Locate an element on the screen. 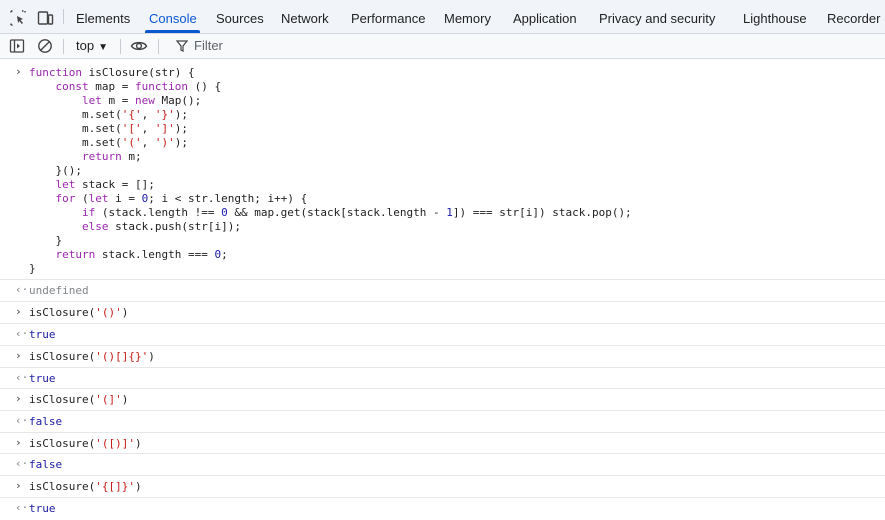 Image resolution: width=885 pixels, height=520 pixels. device-toolbar-icon is located at coordinates (45, 18).